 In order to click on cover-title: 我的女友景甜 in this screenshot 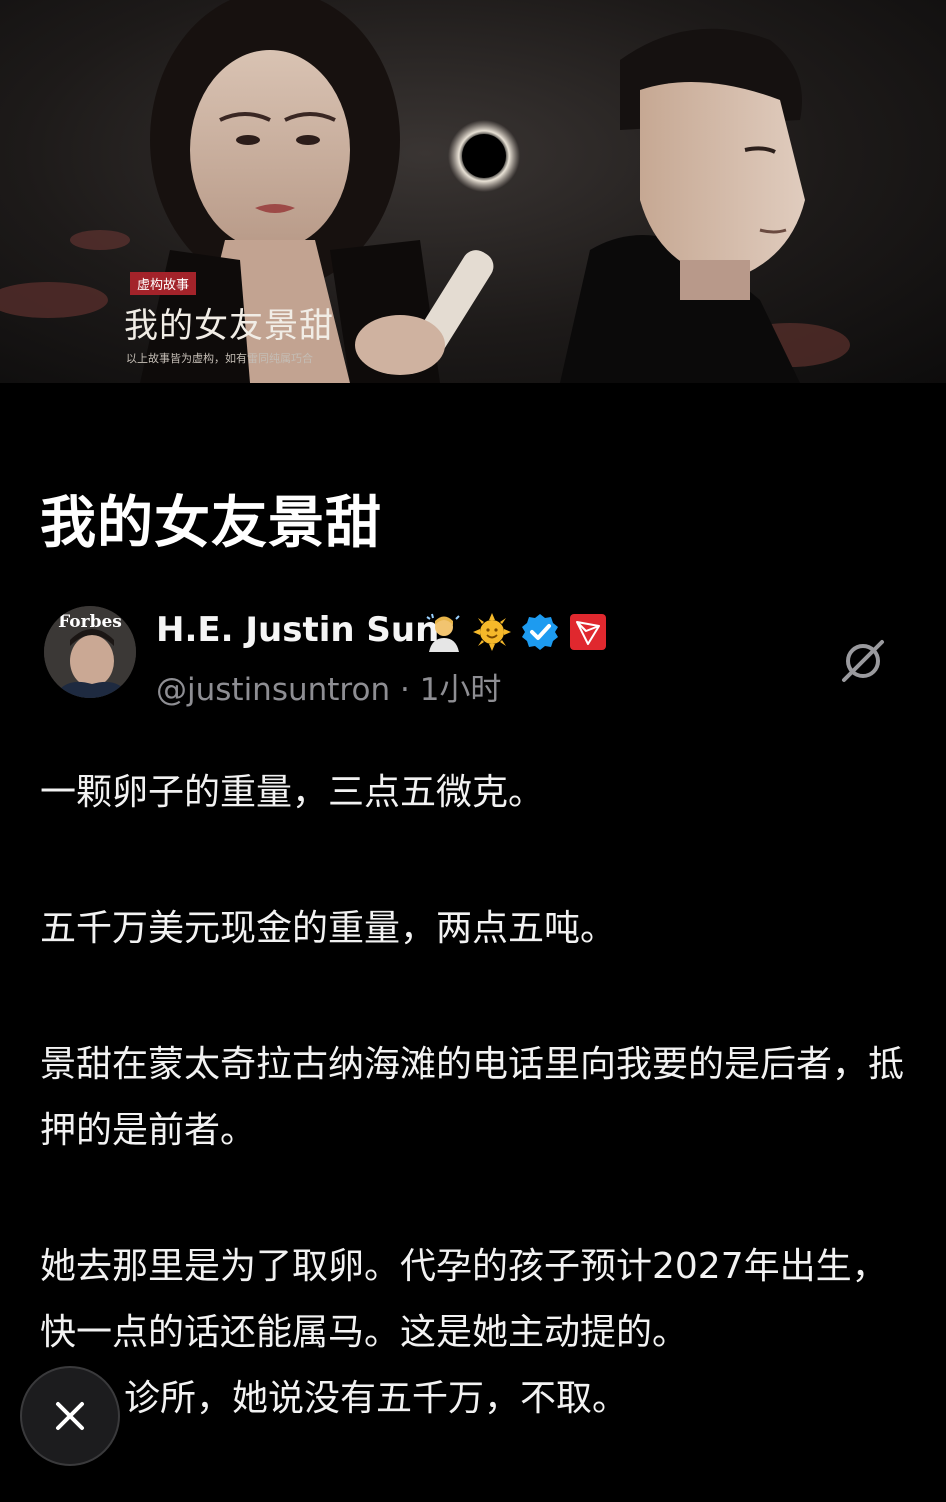, I will do `click(229, 326)`.